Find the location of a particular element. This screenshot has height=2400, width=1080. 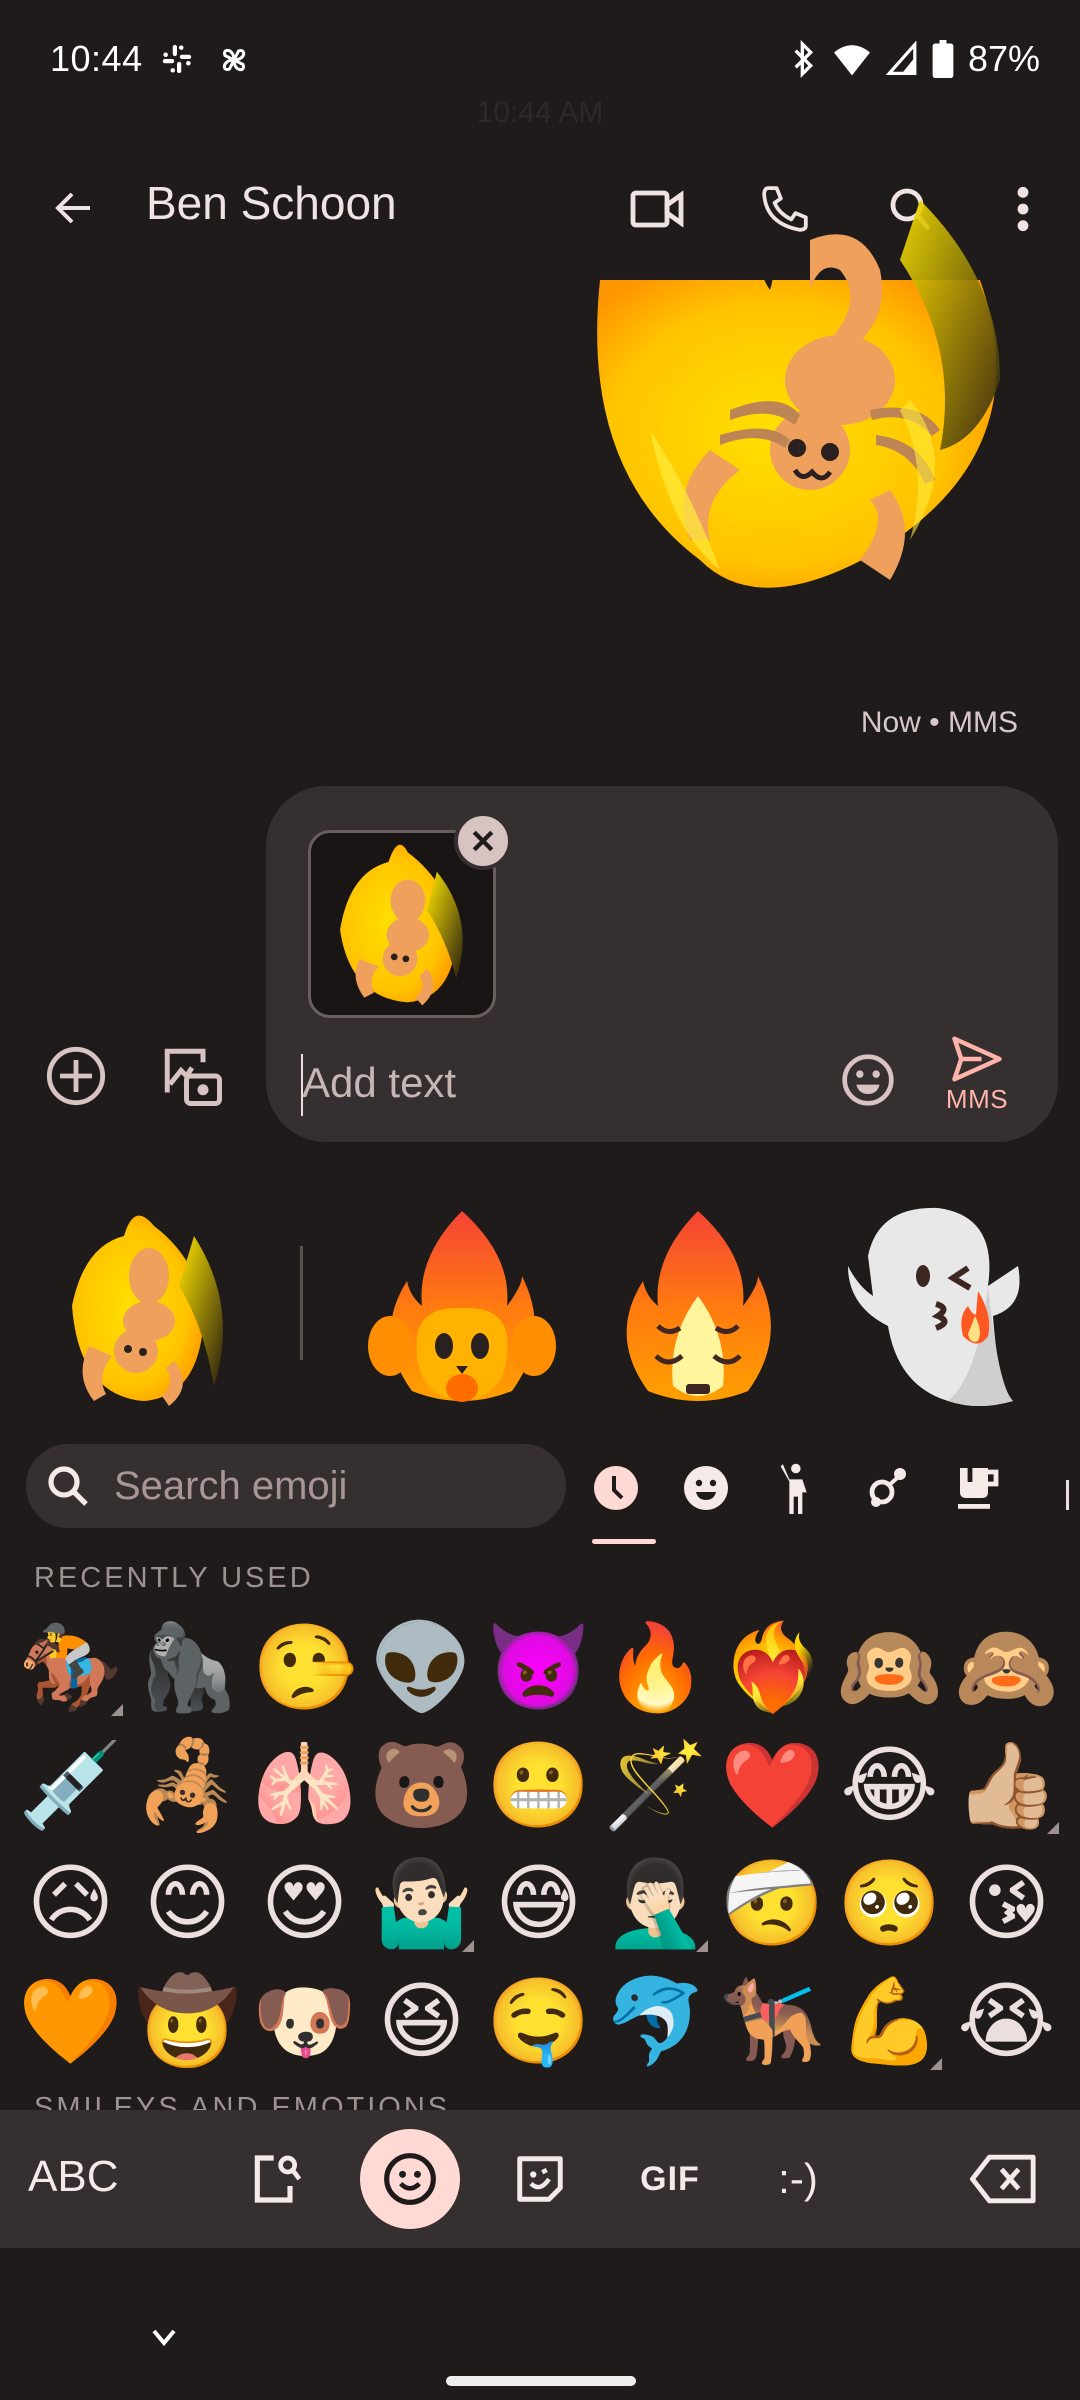

pinwheel-icon is located at coordinates (234, 62).